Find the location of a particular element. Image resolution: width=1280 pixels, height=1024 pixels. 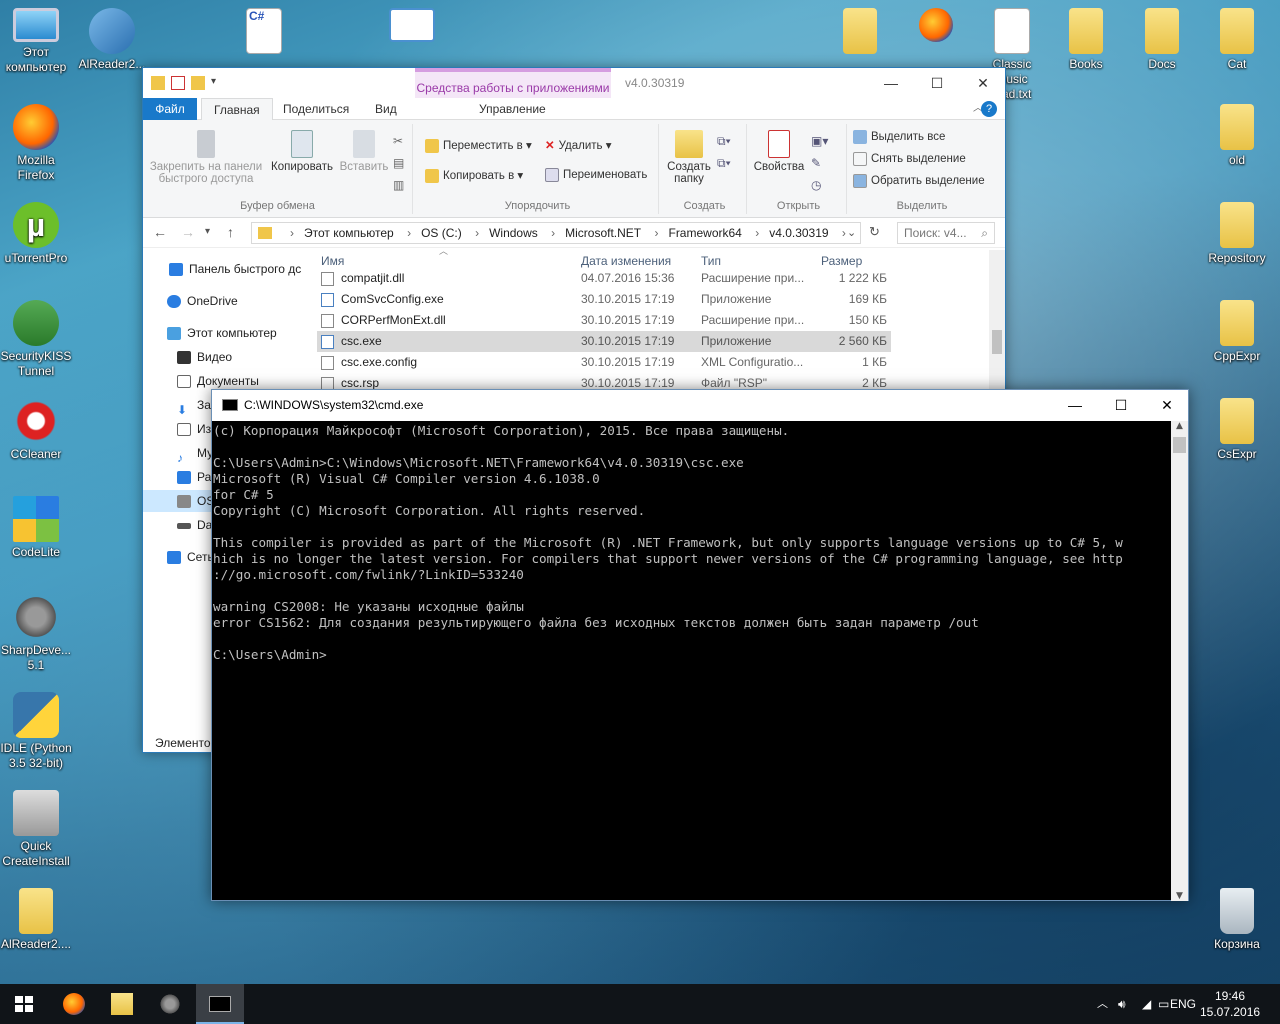

desktop-icon-sharpdevelop: SharpDeve... 5.1 is located at coordinates (36, 633).